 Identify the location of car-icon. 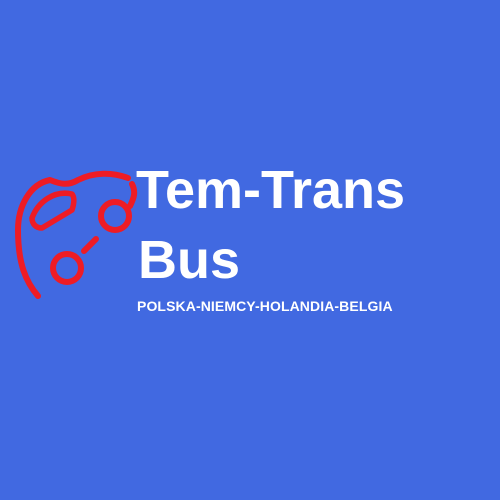
(76, 234).